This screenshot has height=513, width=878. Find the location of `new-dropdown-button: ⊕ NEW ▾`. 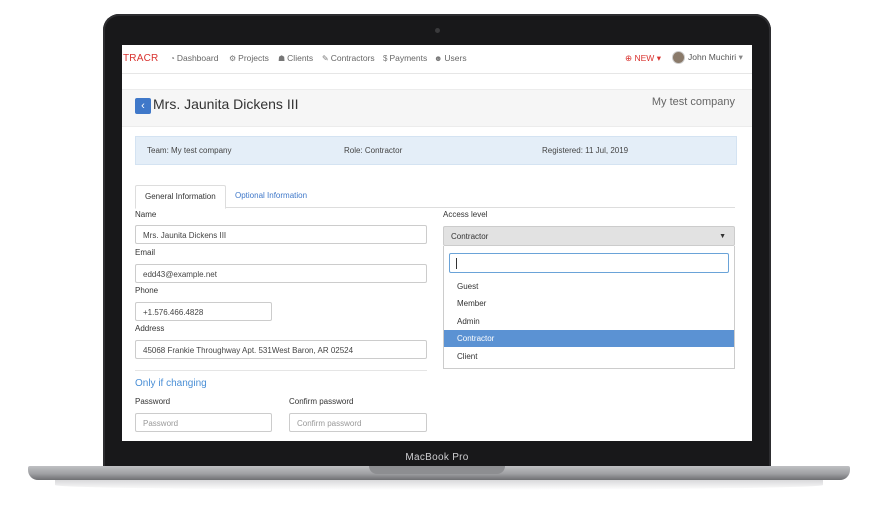

new-dropdown-button: ⊕ NEW ▾ is located at coordinates (643, 58).